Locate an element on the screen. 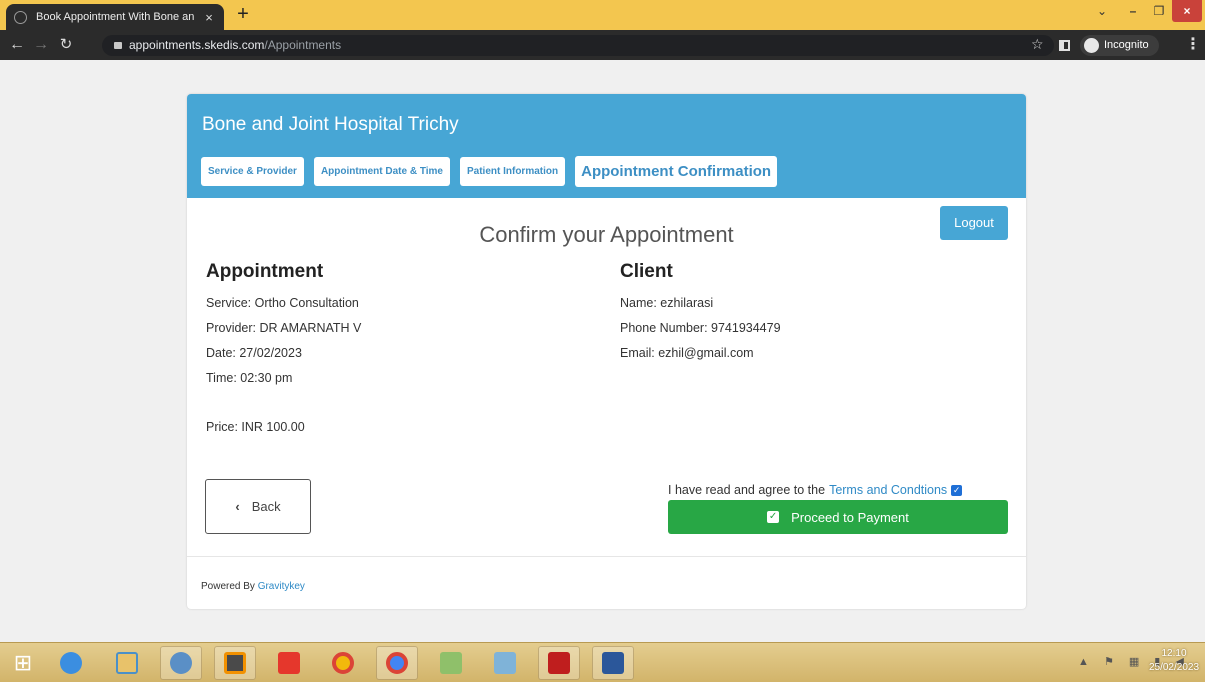 The width and height of the screenshot is (1205, 682). tab-close-icon: × is located at coordinates (209, 17).